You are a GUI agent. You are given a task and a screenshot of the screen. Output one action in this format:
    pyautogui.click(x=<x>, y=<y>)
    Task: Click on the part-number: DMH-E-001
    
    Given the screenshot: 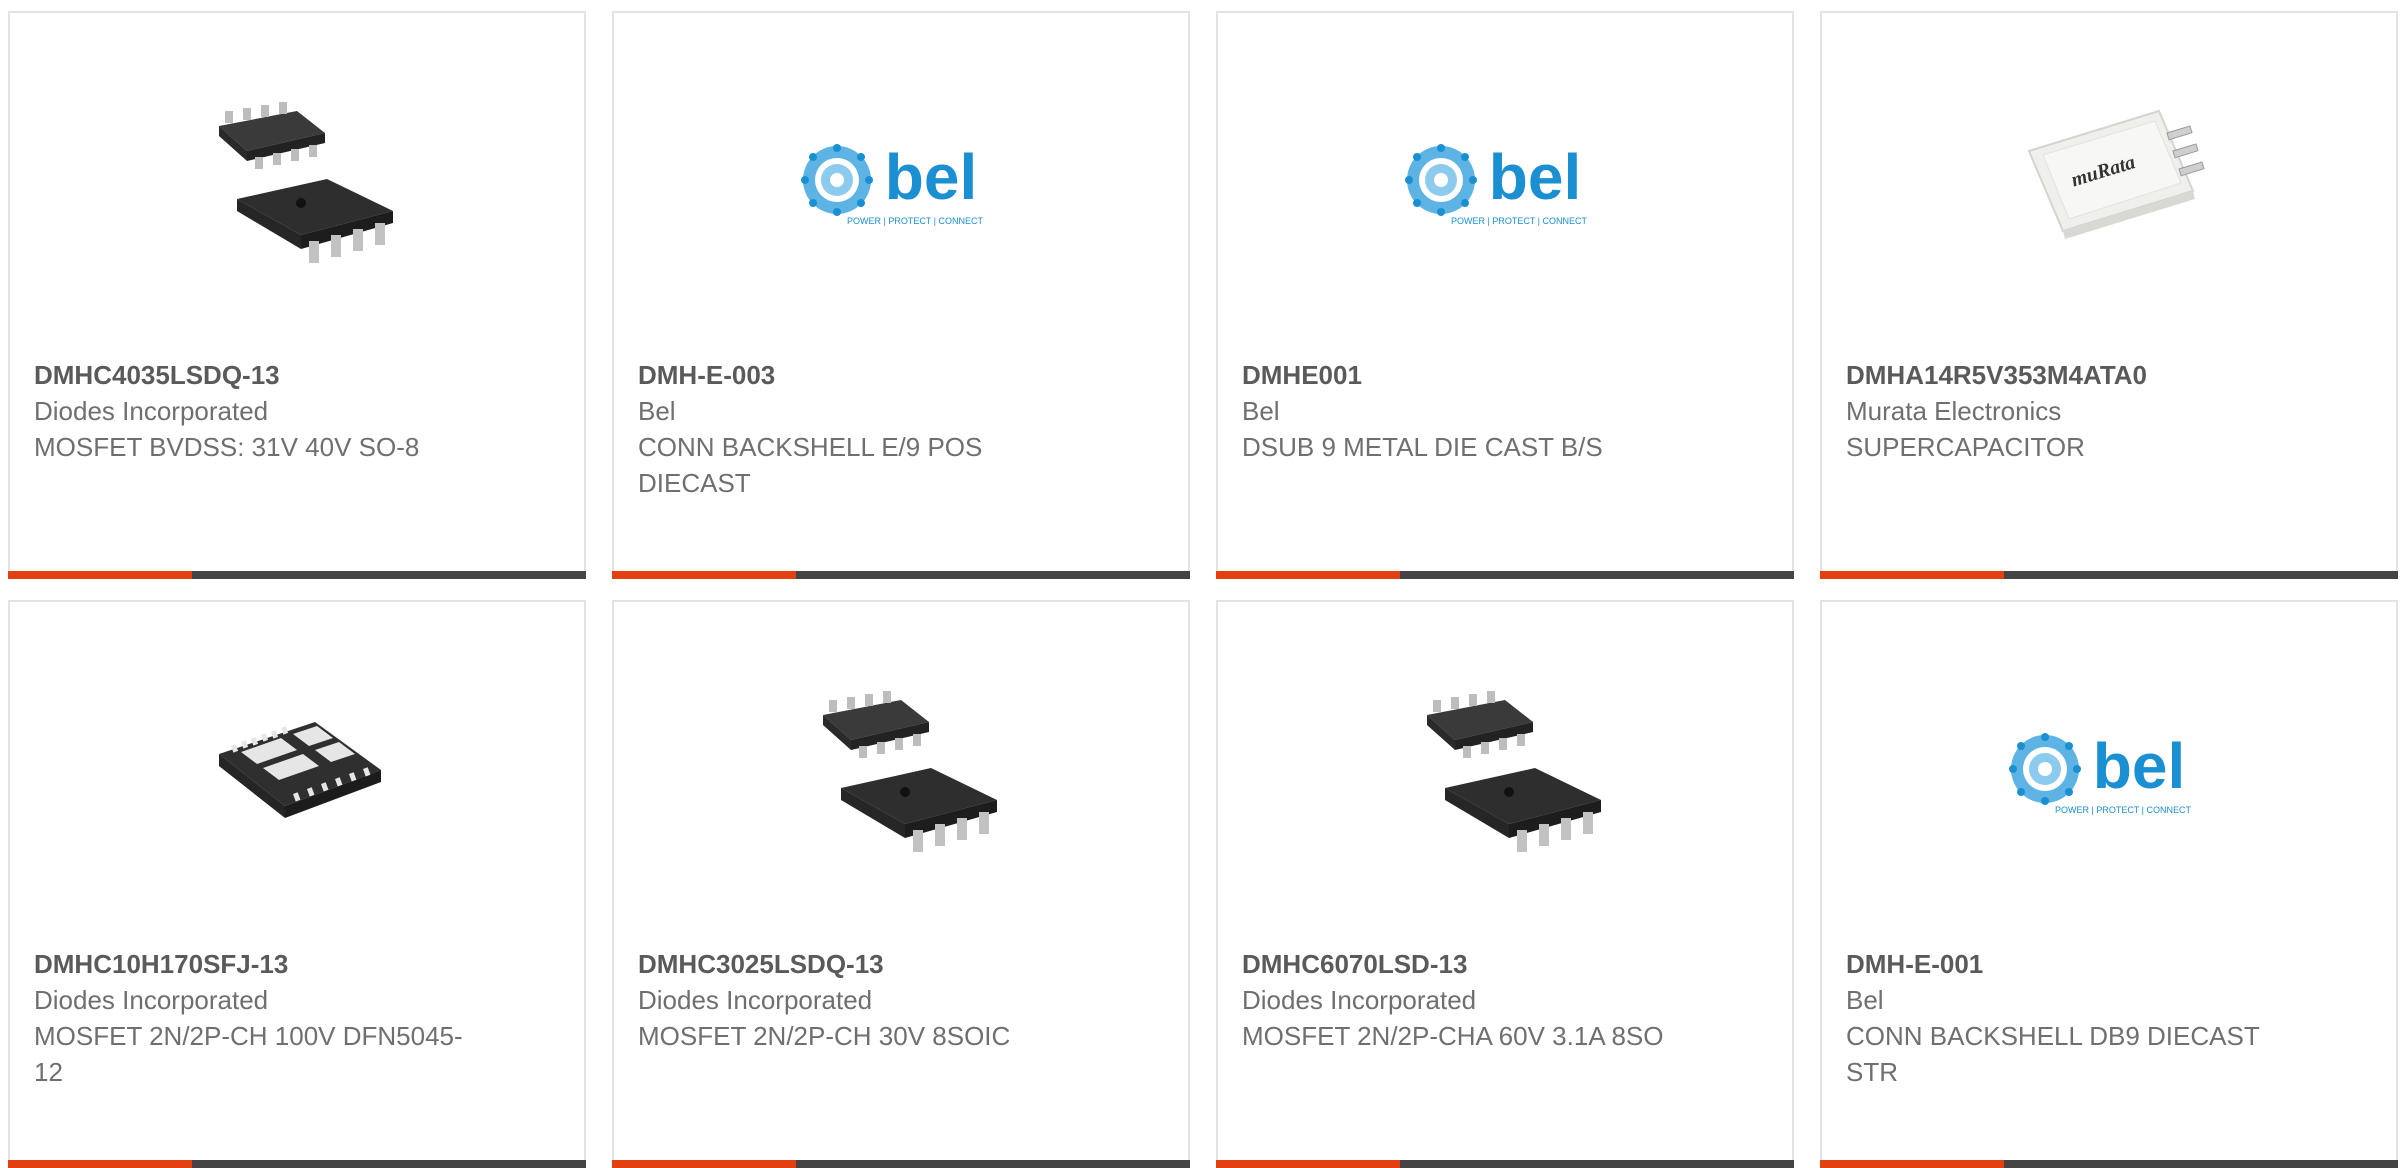 What is the action you would take?
    pyautogui.click(x=2109, y=964)
    